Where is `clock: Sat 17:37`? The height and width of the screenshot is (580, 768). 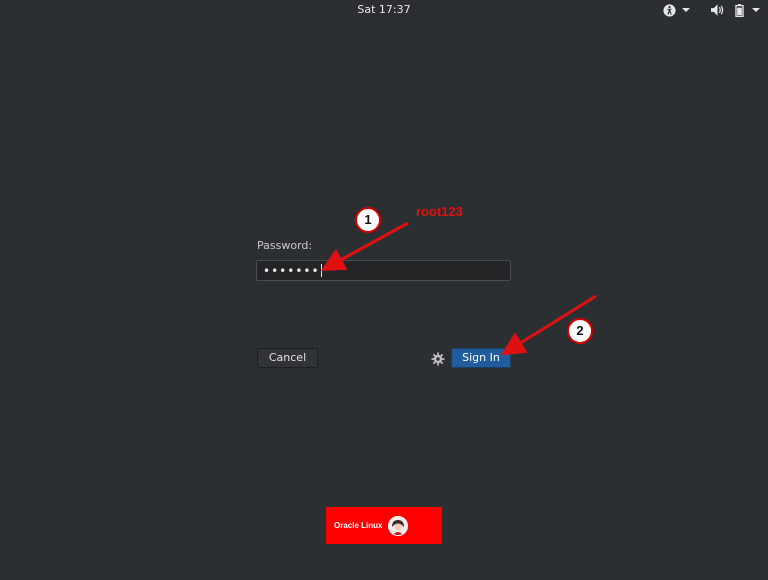
clock: Sat 17:37 is located at coordinates (384, 10).